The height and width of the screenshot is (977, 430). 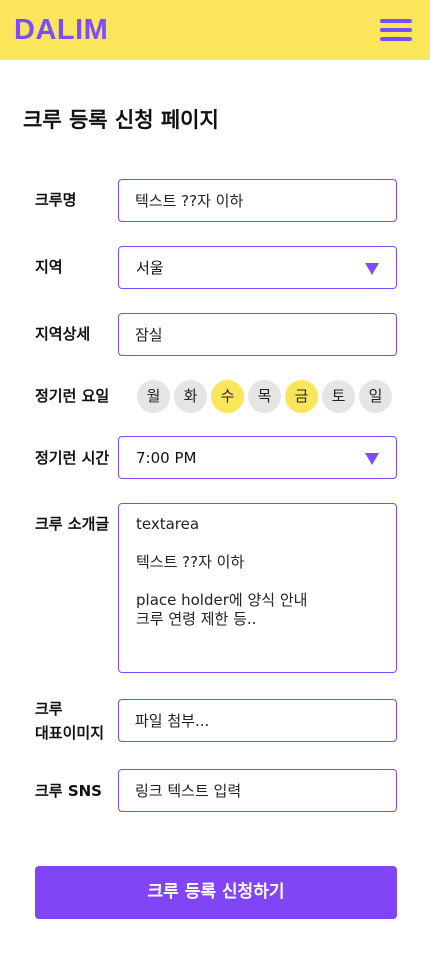 What do you see at coordinates (49, 267) in the screenshot?
I see `region-label: 지역` at bounding box center [49, 267].